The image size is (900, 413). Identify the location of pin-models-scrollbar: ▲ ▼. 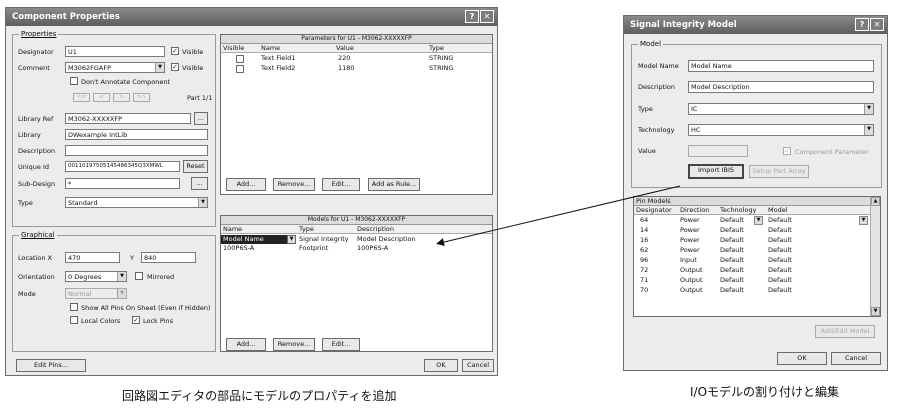
(875, 256).